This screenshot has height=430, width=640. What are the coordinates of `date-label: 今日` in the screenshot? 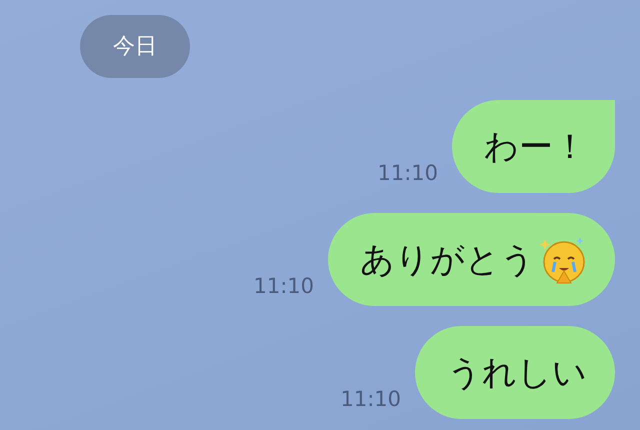 It's located at (135, 46).